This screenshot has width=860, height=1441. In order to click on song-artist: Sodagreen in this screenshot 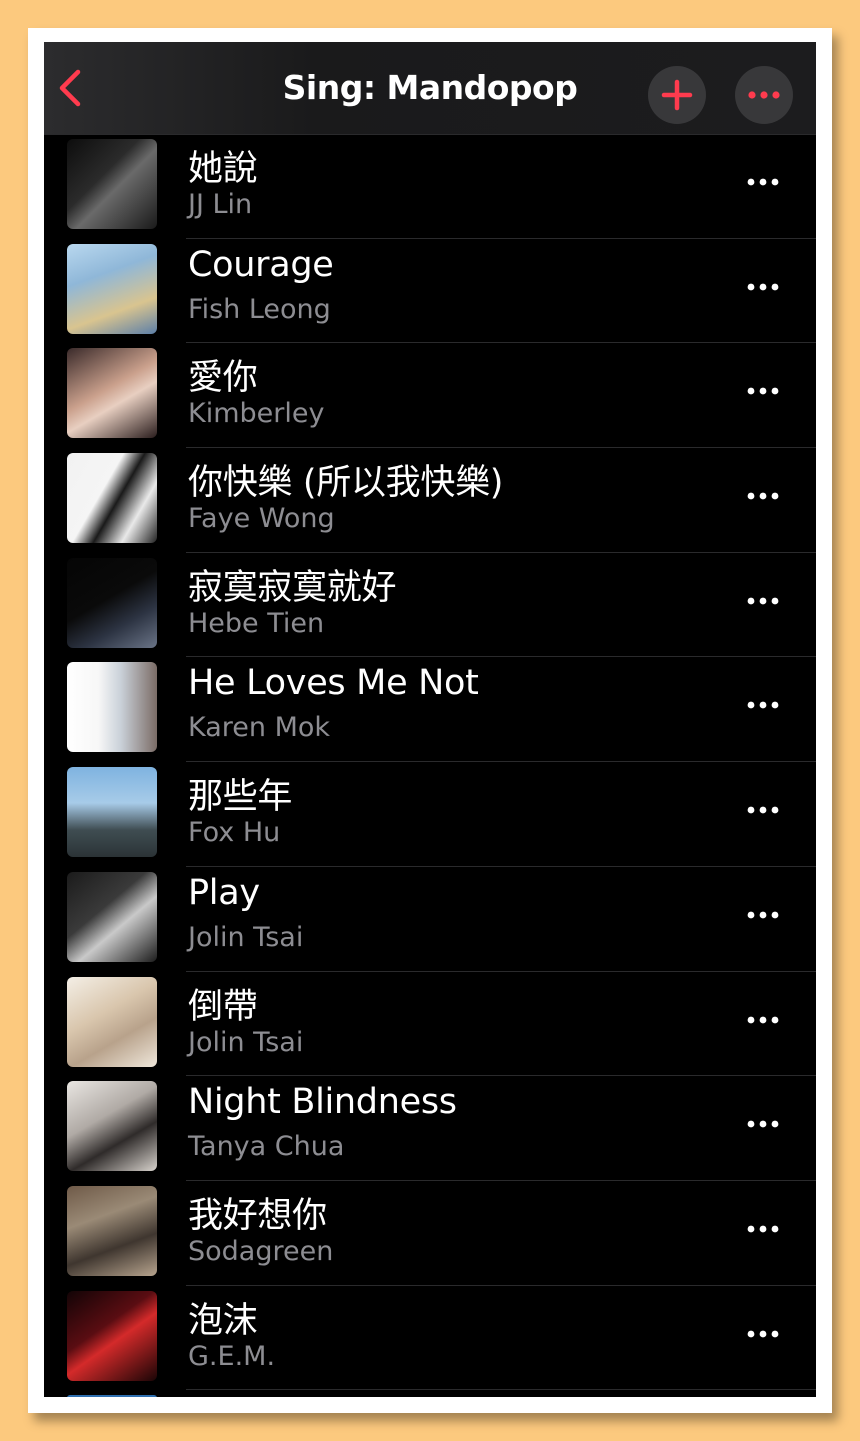, I will do `click(261, 1251)`.